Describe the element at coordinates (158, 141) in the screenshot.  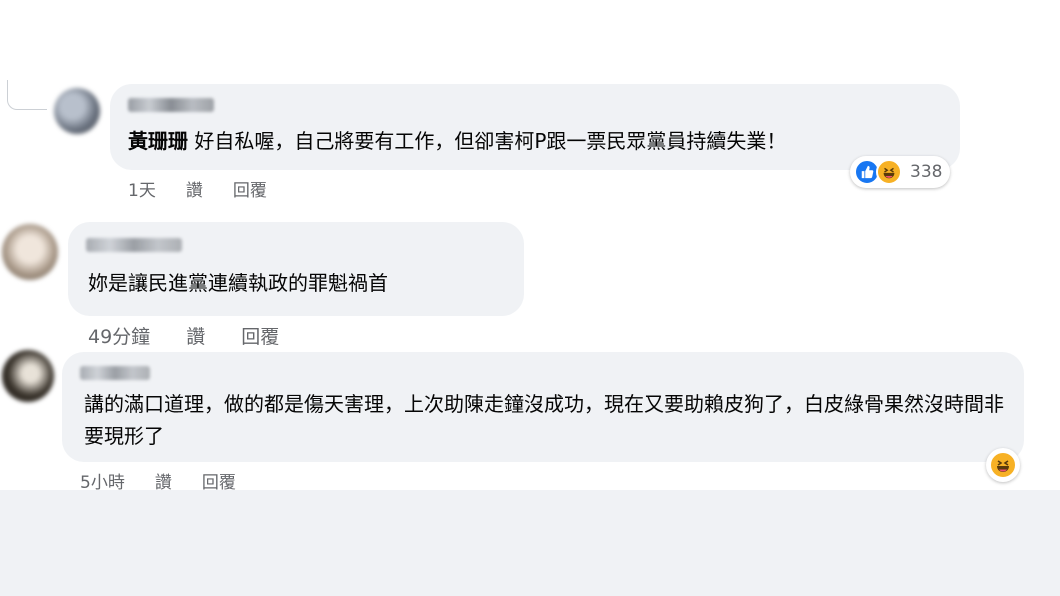
I see `mentioned-name: 黃珊珊` at that location.